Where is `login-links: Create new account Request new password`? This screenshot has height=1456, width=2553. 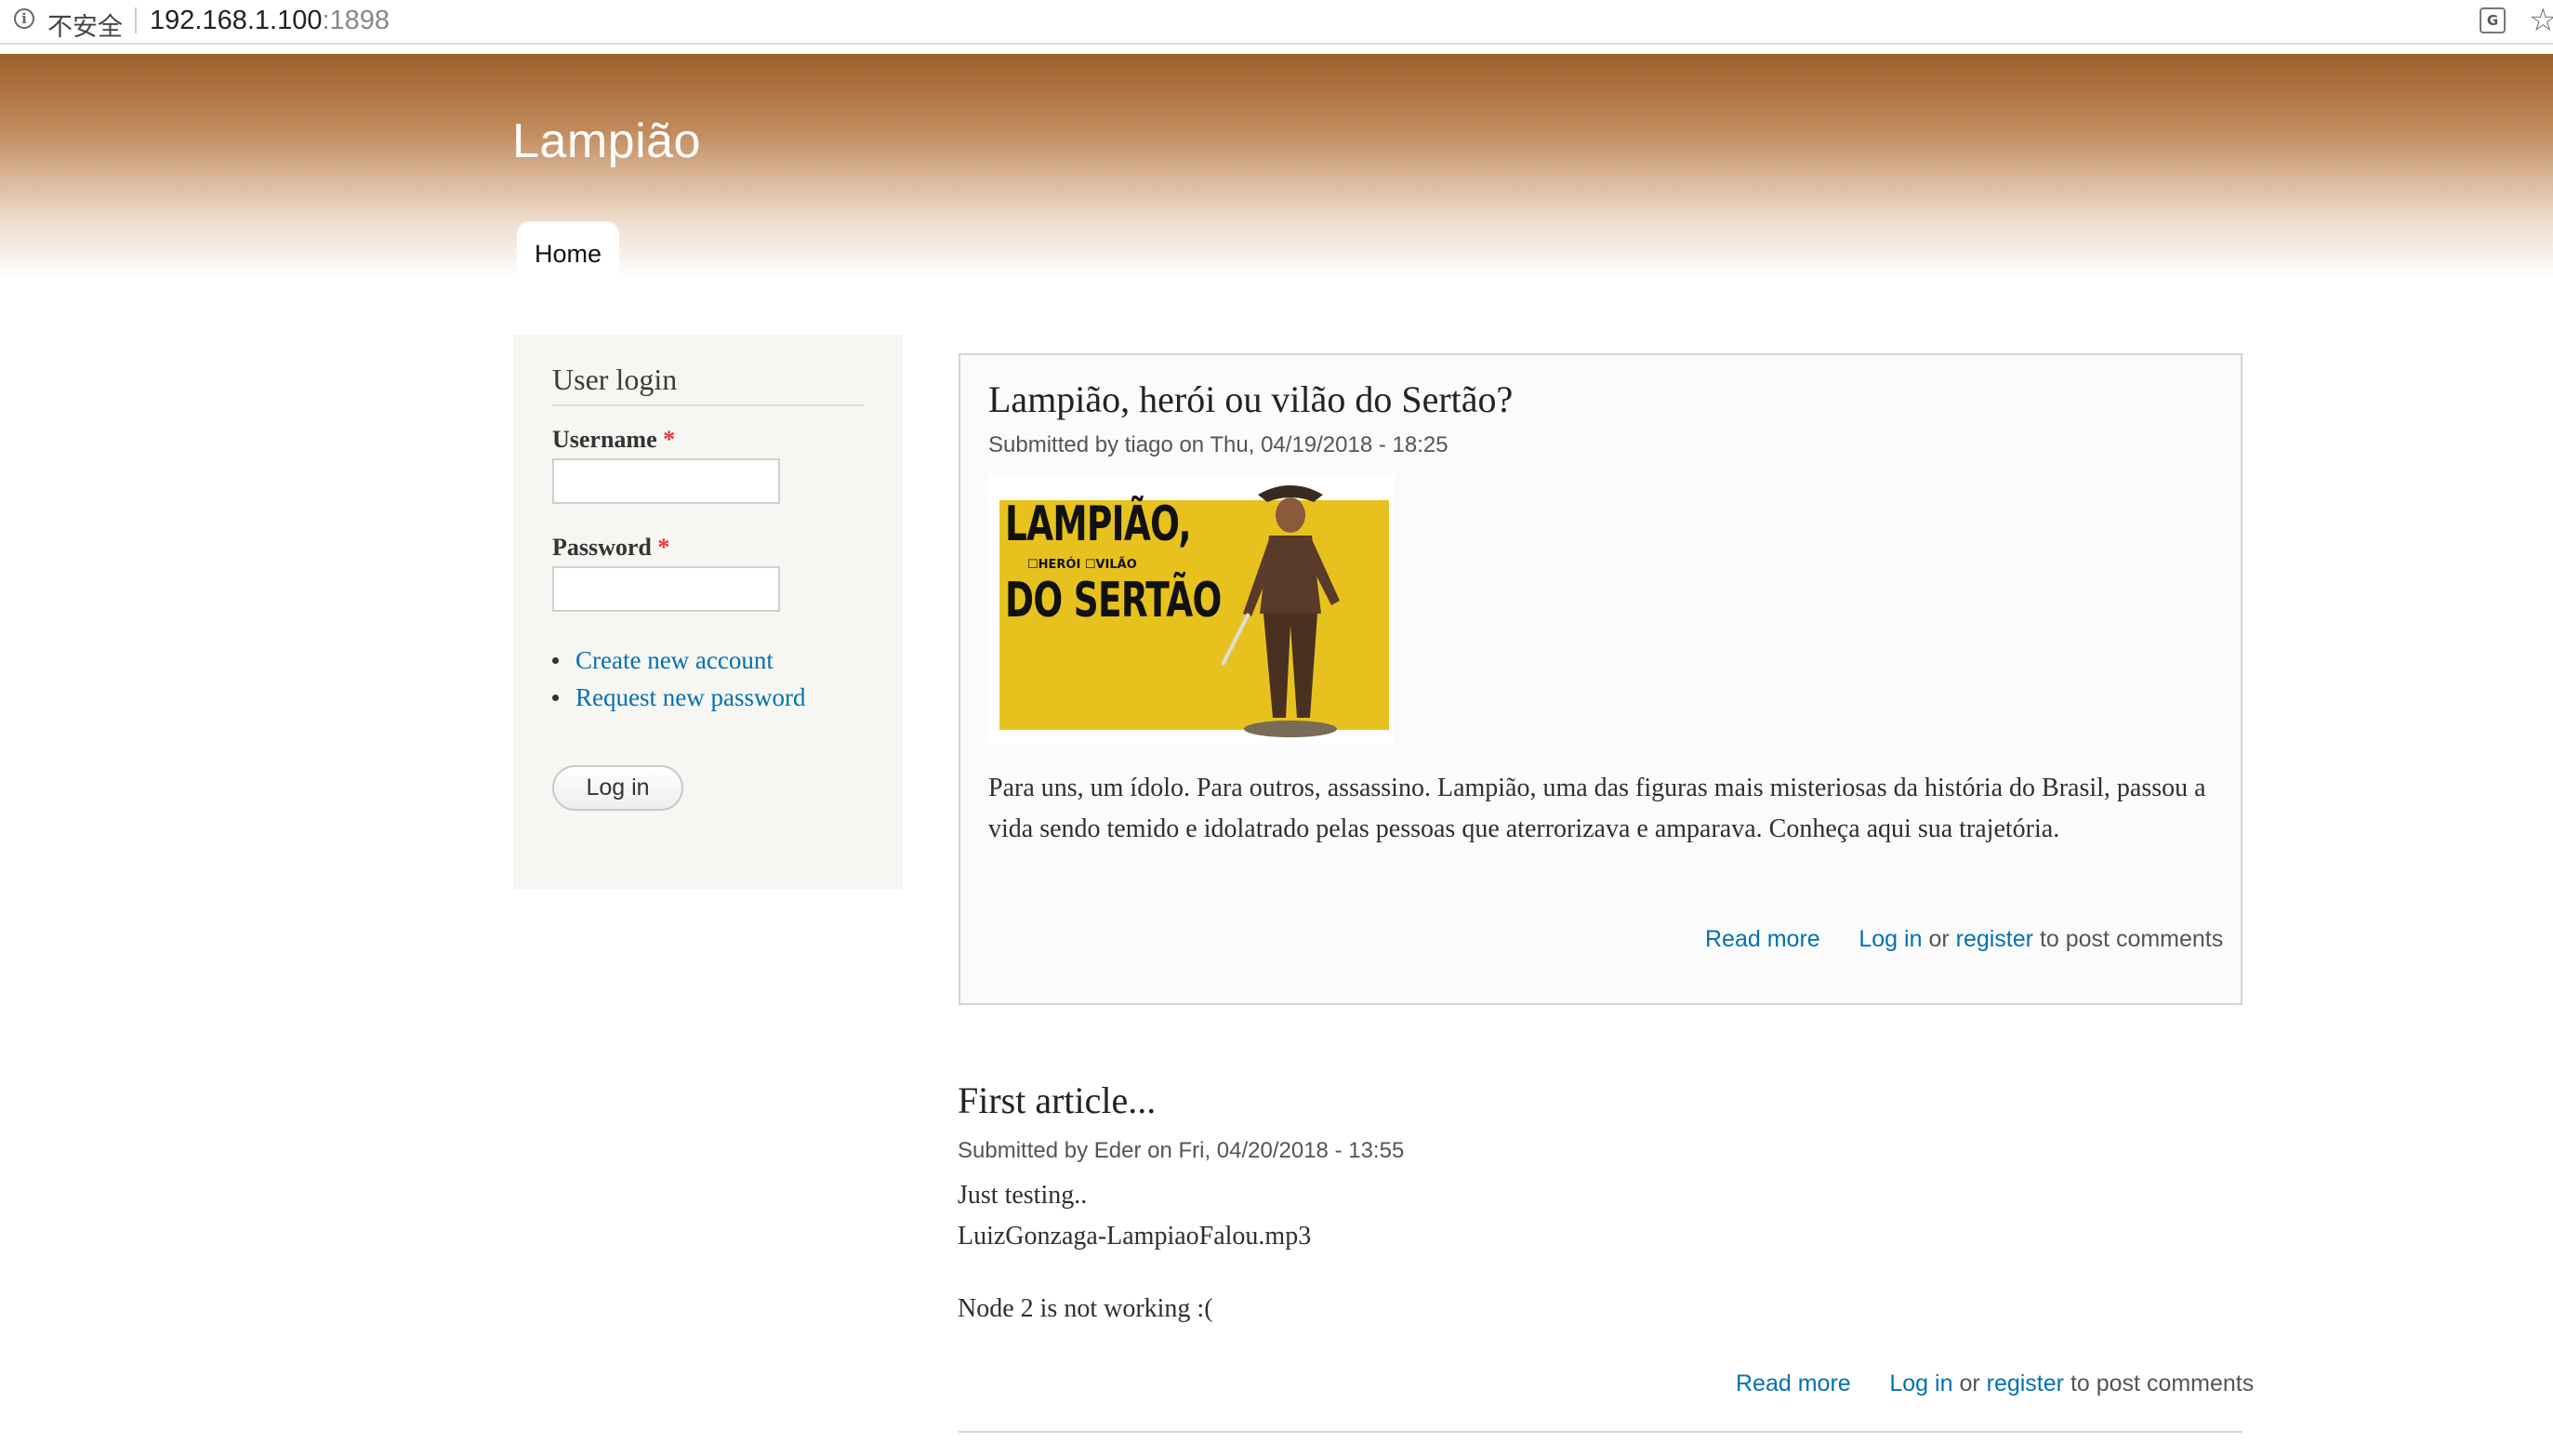
login-links: Create new account Request new password is located at coordinates (678, 679).